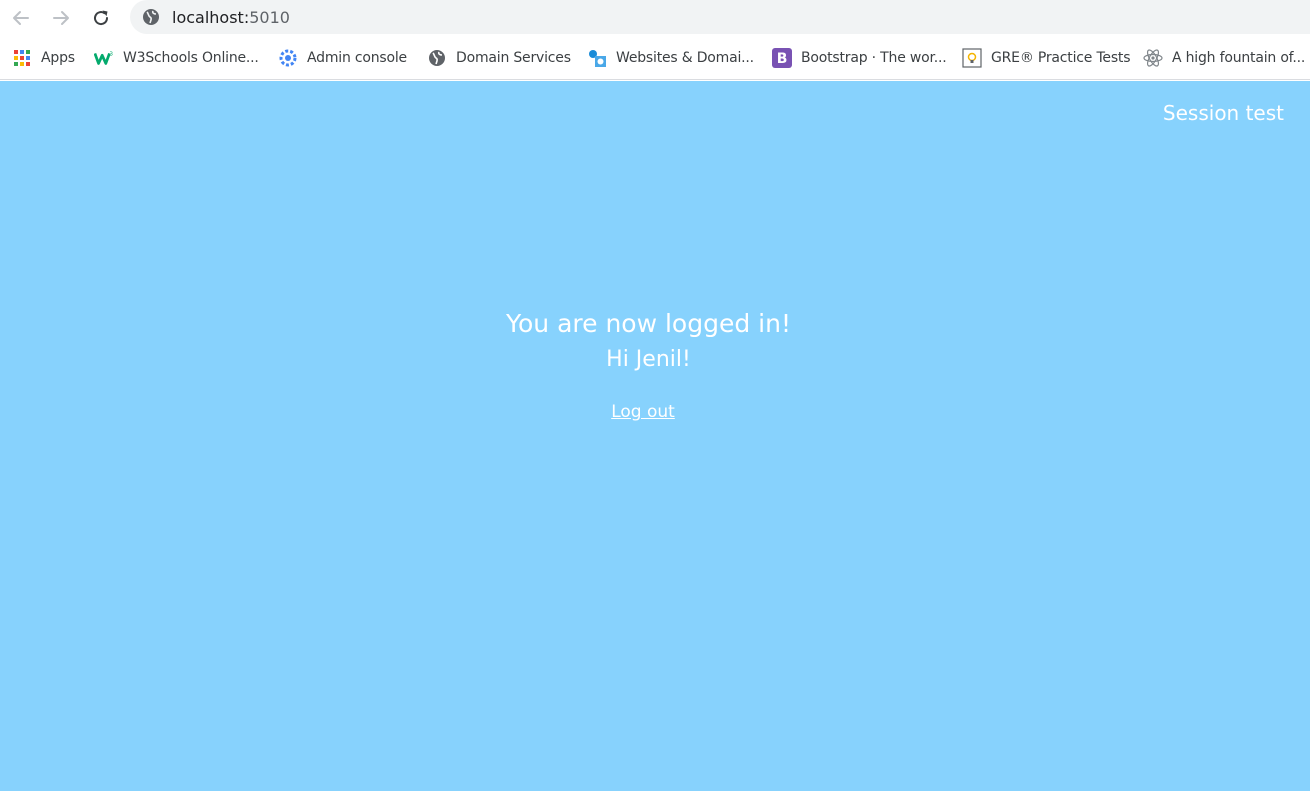  Describe the element at coordinates (1153, 58) in the screenshot. I see `atom-icon` at that location.